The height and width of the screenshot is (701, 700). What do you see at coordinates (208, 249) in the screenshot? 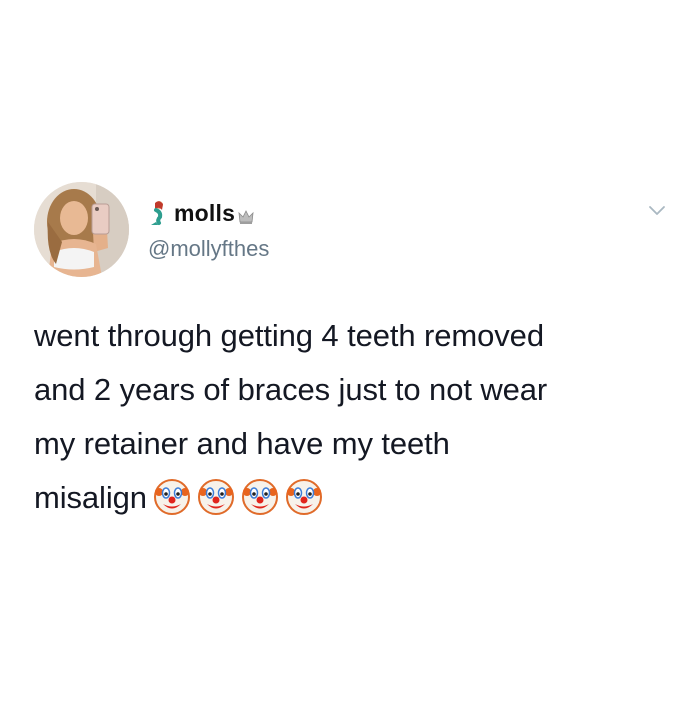
I see `user-handle: @mollyfthes` at bounding box center [208, 249].